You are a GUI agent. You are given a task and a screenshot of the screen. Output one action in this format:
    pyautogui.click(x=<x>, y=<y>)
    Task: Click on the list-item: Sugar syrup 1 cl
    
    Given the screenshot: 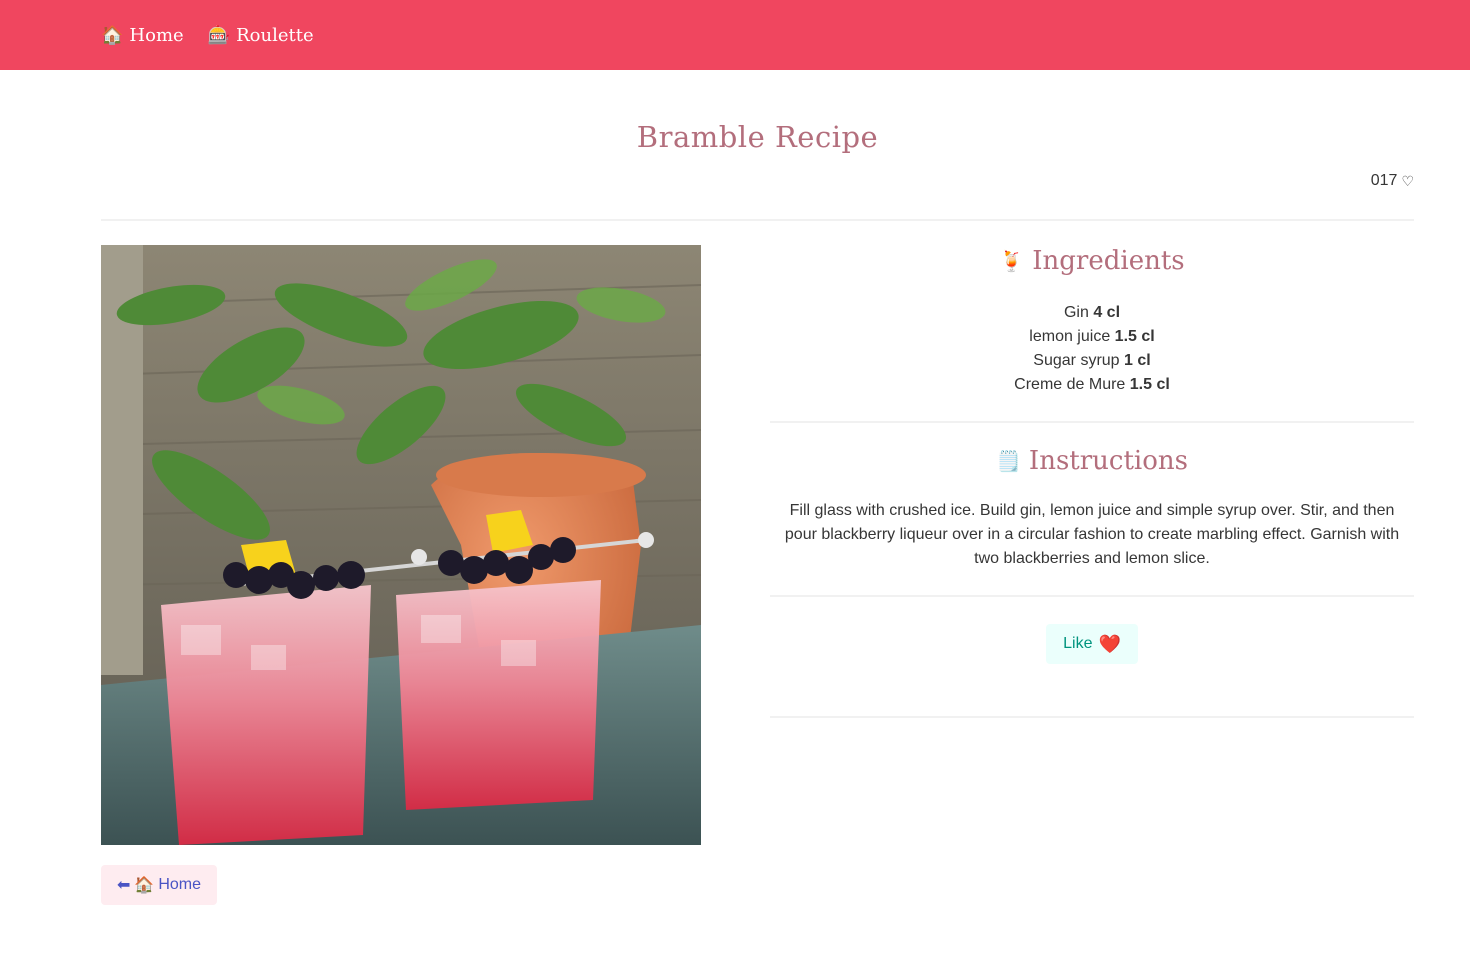 What is the action you would take?
    pyautogui.click(x=1092, y=360)
    